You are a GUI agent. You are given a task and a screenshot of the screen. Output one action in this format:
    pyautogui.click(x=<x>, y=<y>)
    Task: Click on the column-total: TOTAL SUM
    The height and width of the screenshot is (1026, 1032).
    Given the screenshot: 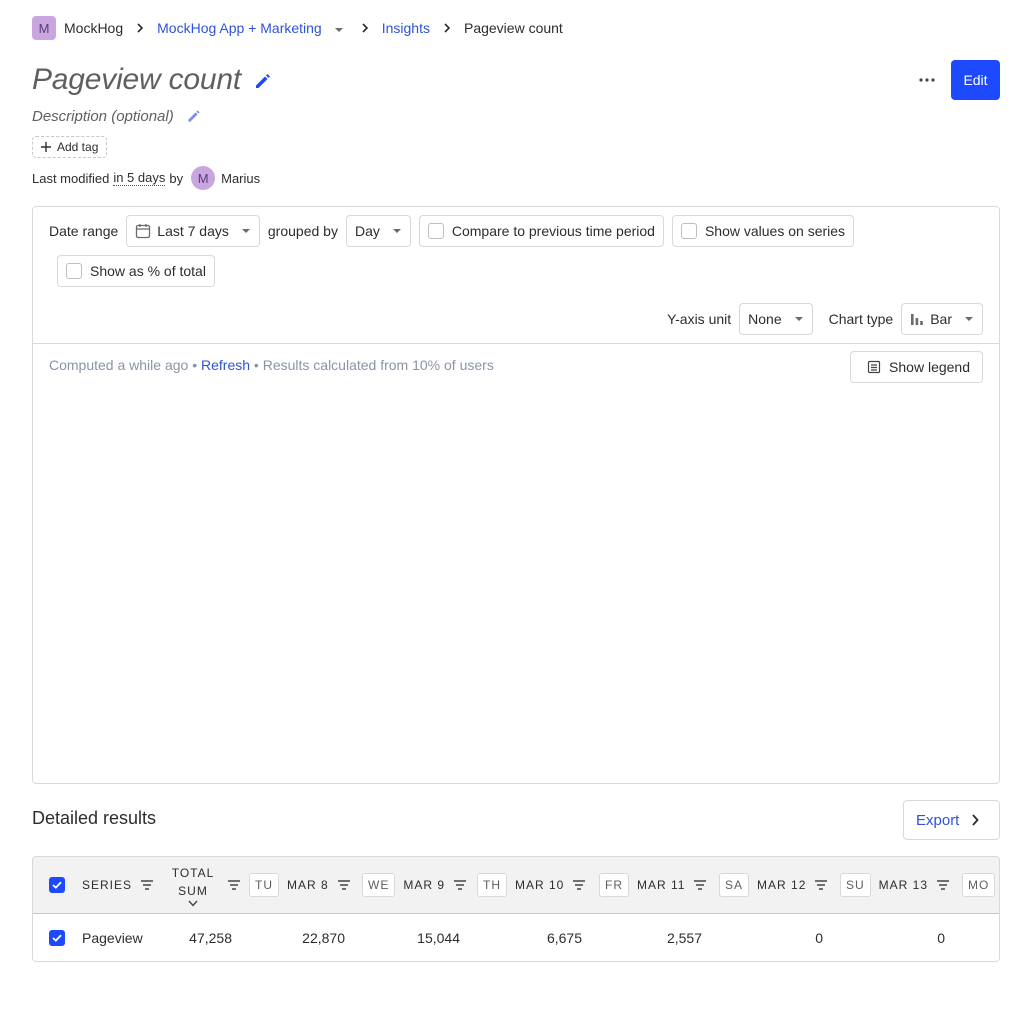 What is the action you would take?
    pyautogui.click(x=193, y=885)
    